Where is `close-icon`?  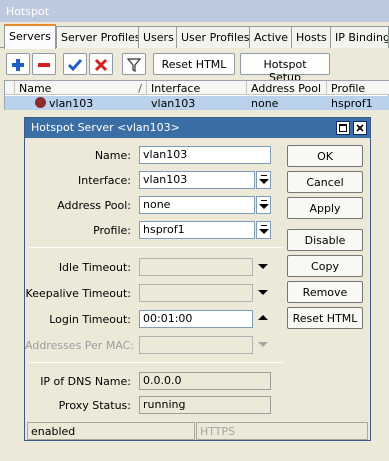
close-icon is located at coordinates (360, 128).